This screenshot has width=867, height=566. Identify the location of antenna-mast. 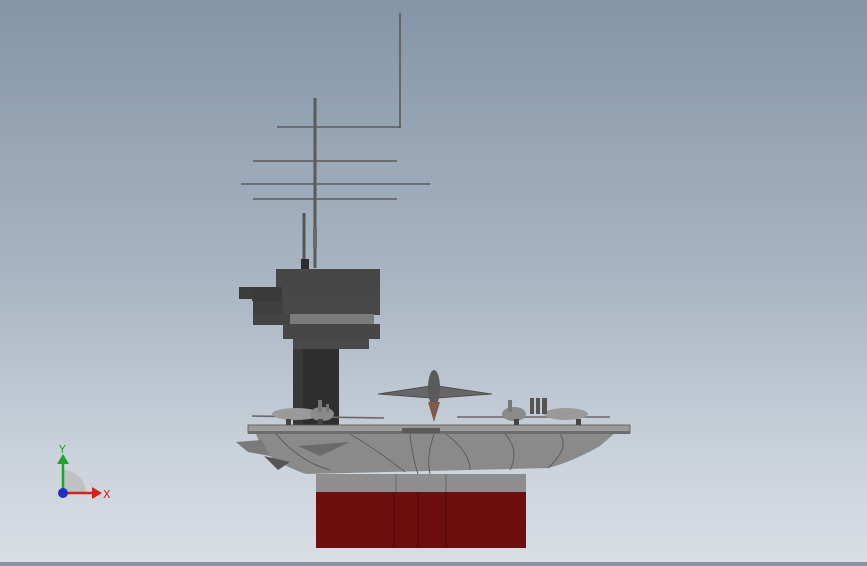
(335, 141).